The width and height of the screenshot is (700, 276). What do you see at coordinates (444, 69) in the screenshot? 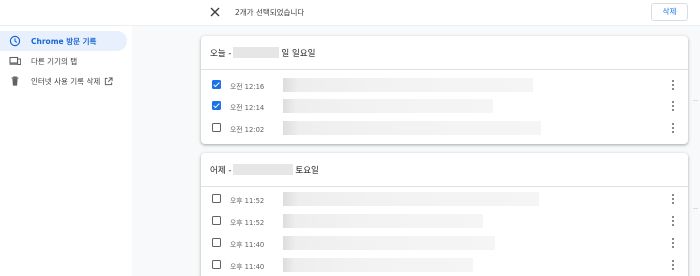
I see `divider` at bounding box center [444, 69].